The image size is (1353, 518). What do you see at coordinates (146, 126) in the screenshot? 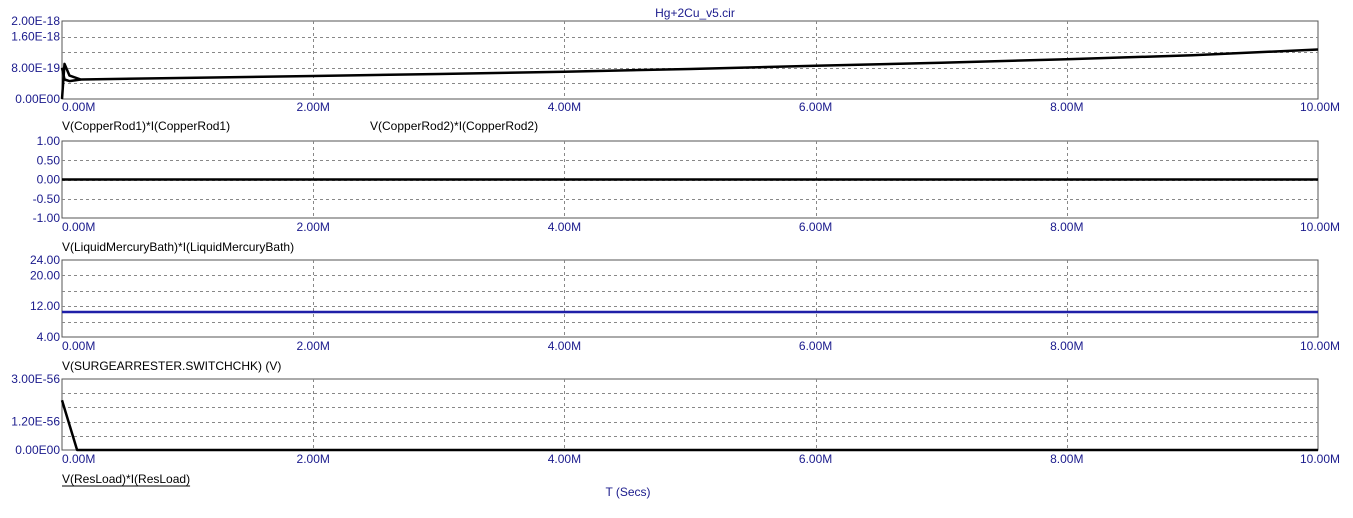
I see `trace-label: V(CopperRod1)*I(CopperRod1)` at bounding box center [146, 126].